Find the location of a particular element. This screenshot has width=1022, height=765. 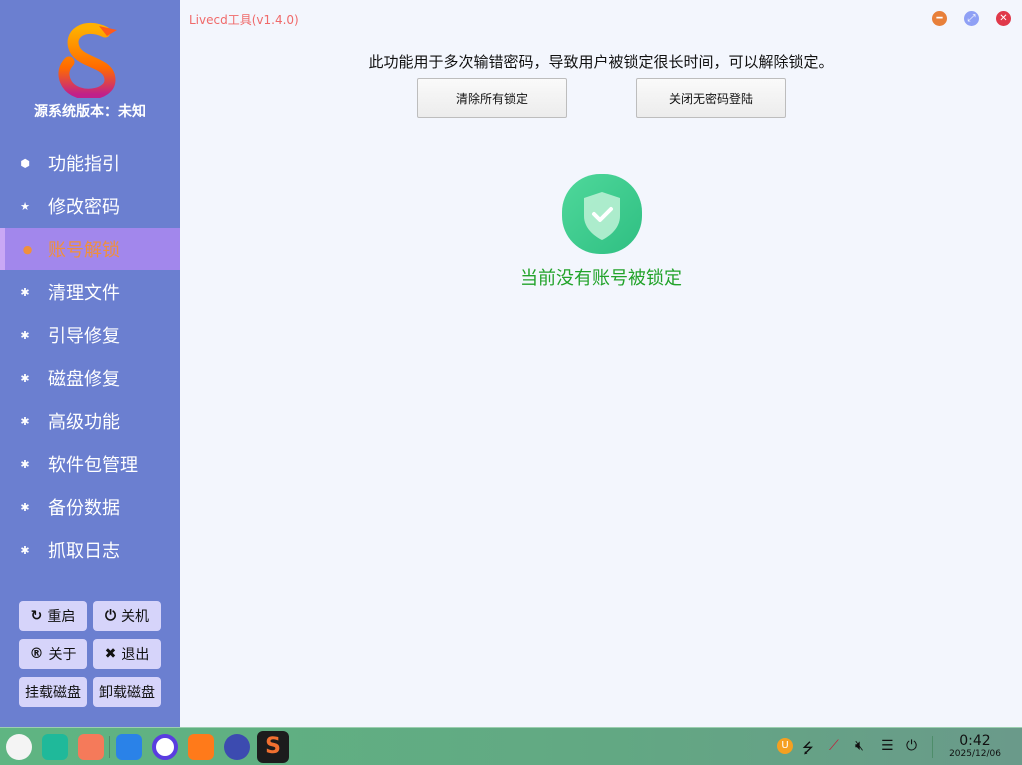

sidebar-item-guide: ⬢ 功能指引 is located at coordinates (90, 163).